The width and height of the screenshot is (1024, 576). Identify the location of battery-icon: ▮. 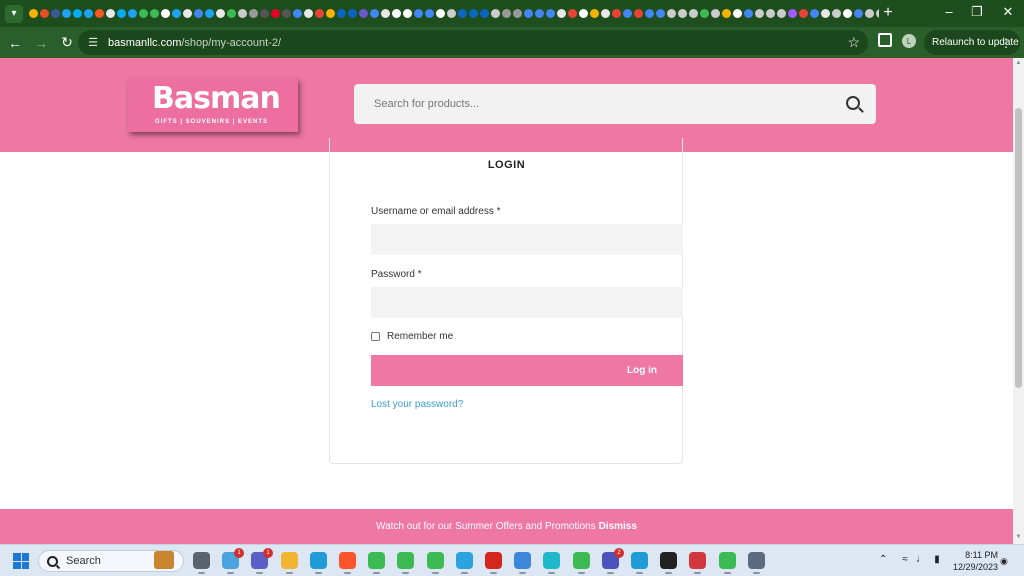
(937, 560).